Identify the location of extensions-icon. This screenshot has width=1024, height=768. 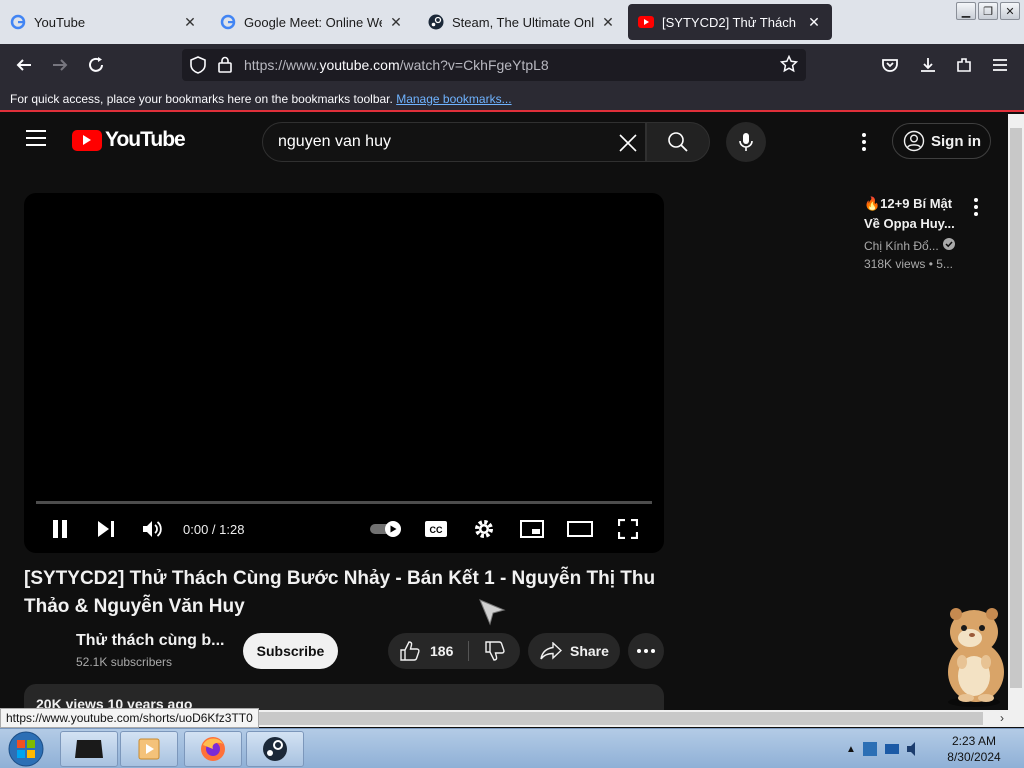
(964, 65).